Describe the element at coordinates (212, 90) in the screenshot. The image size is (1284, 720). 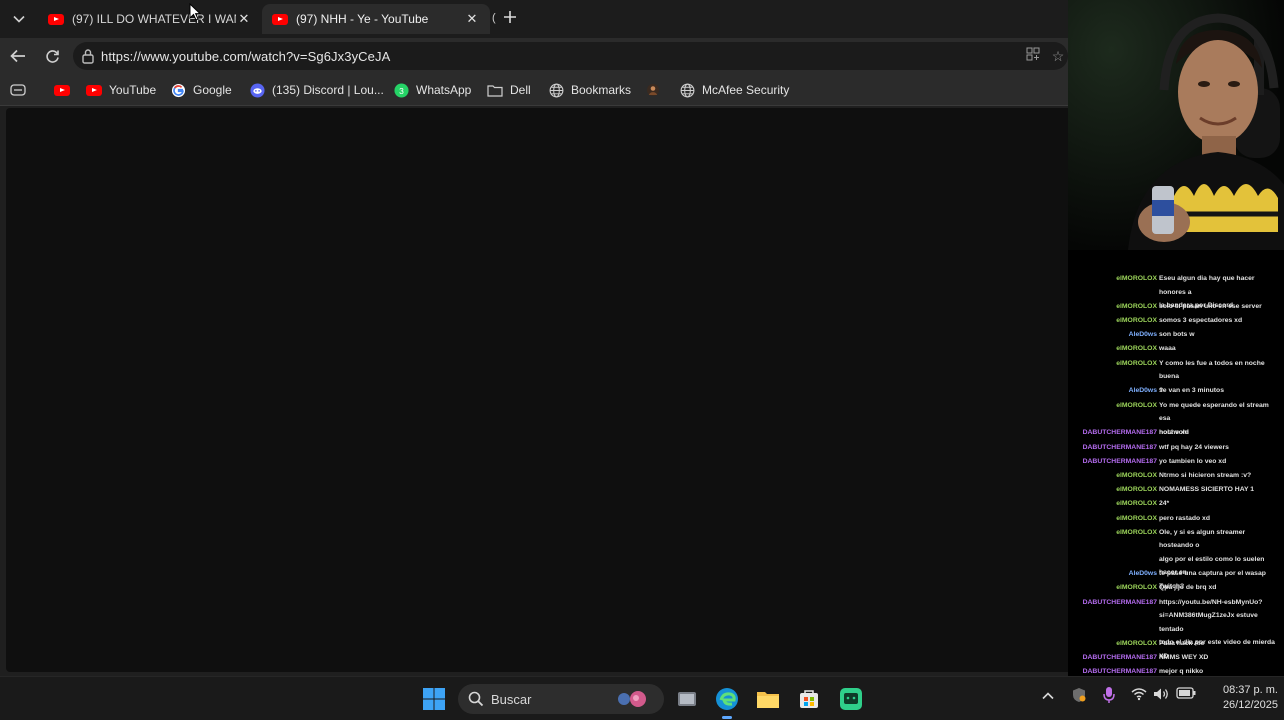
I see `bookmark-label: Google` at that location.